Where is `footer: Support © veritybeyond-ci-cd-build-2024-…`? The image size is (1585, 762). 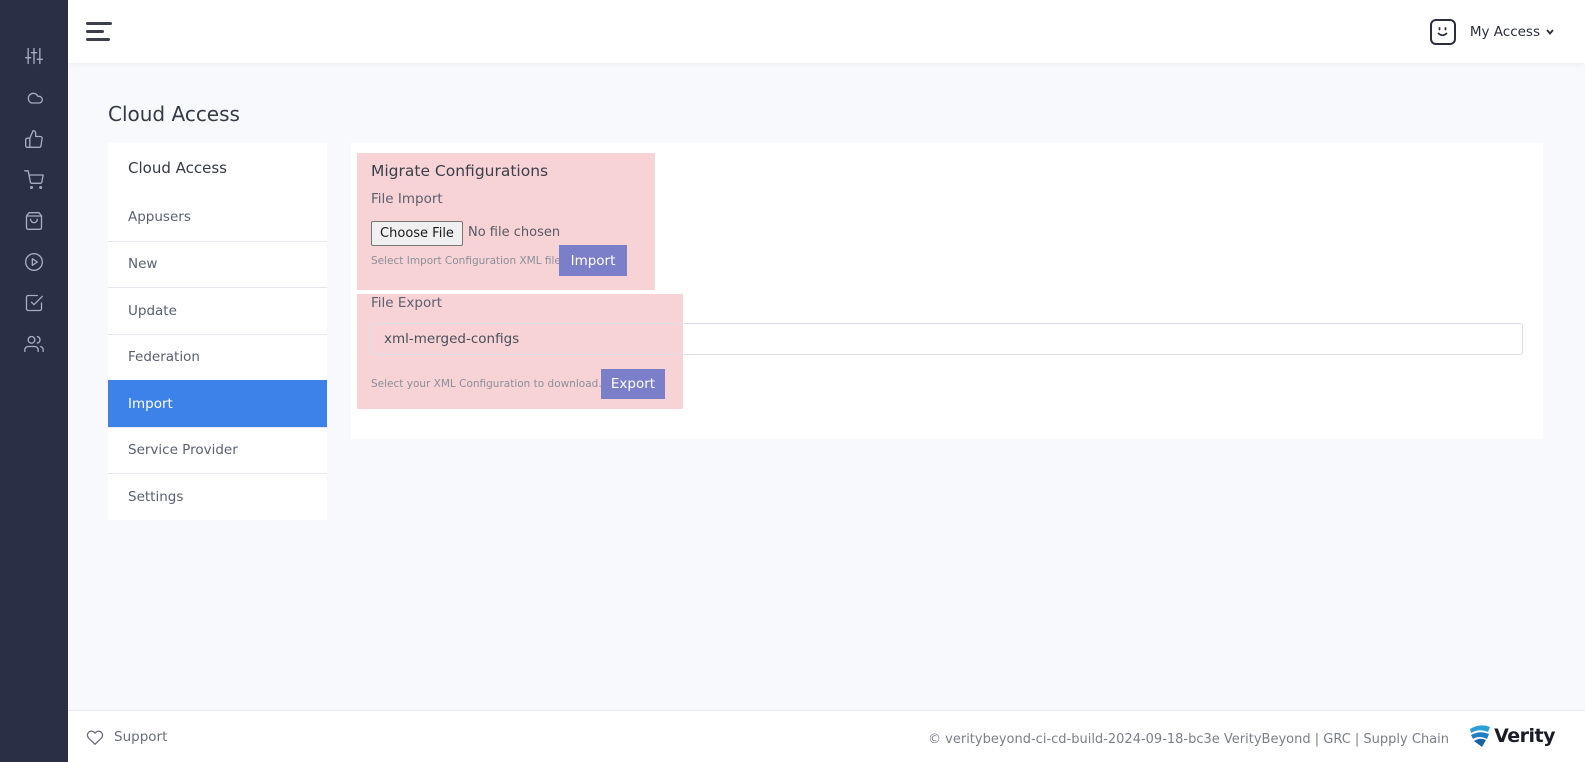
footer: Support © veritybeyond-ci-cd-build-2024-… is located at coordinates (826, 736).